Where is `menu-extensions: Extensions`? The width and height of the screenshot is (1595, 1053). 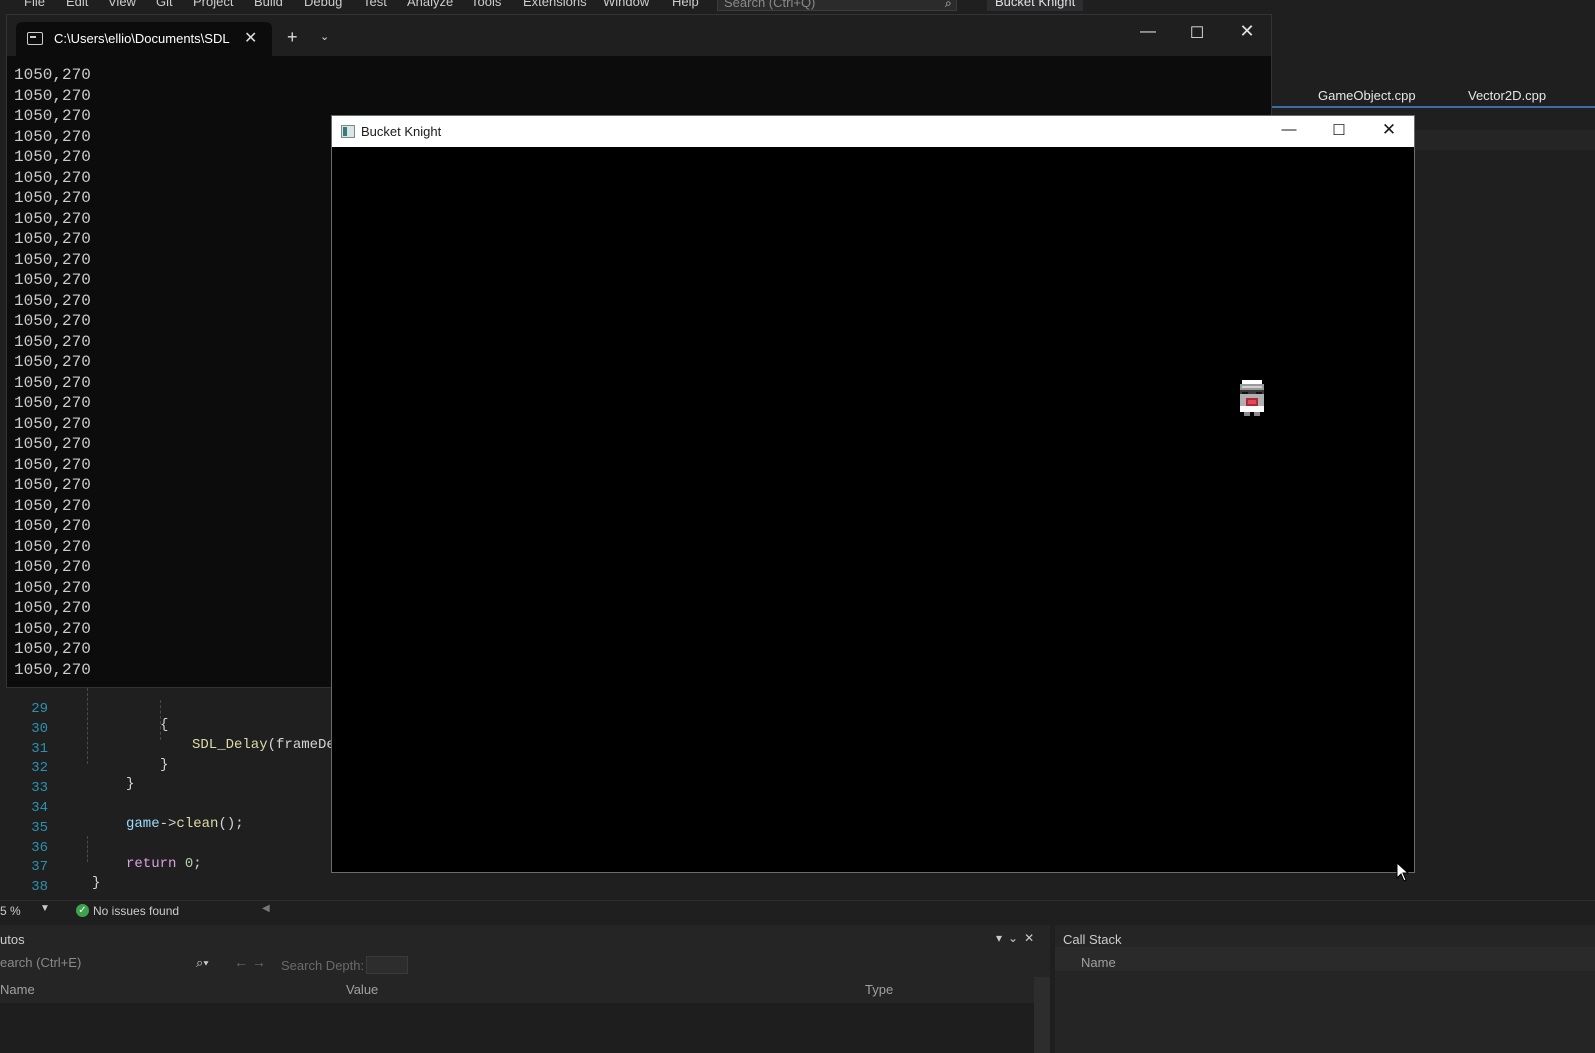
menu-extensions: Extensions is located at coordinates (555, 4).